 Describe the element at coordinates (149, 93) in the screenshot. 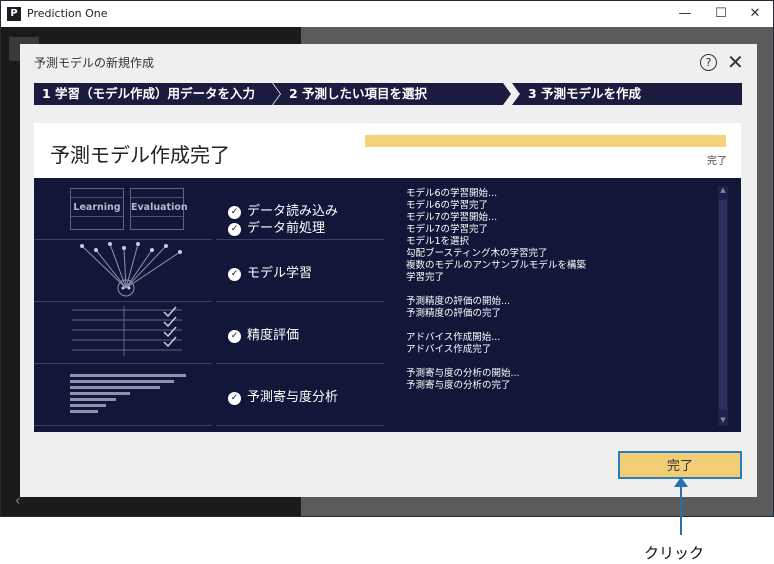

I see `step-1-label: 1 学習（モデル作成）用データを入力` at that location.